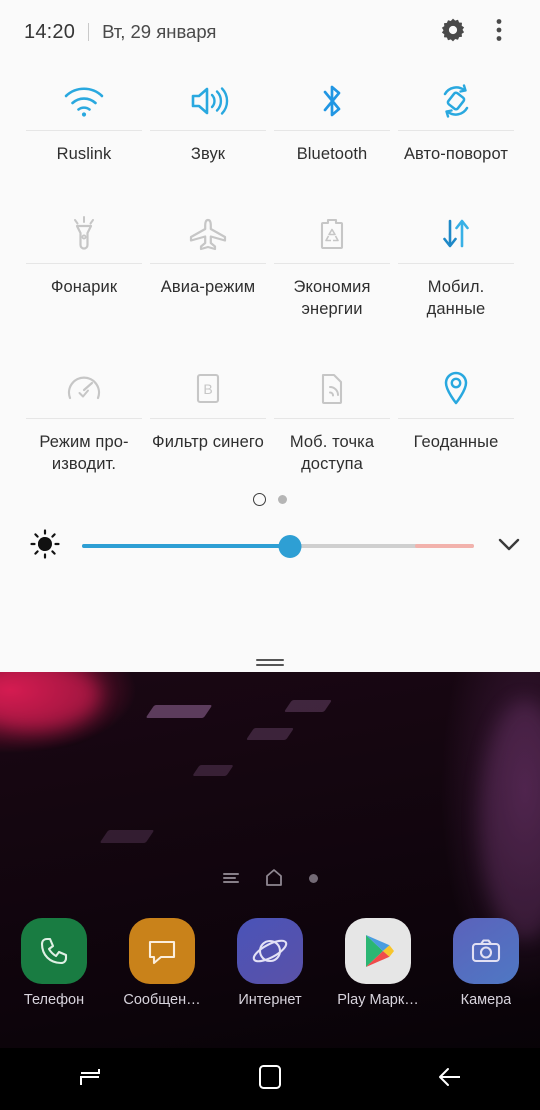  What do you see at coordinates (290, 546) in the screenshot?
I see `slider-thumb` at bounding box center [290, 546].